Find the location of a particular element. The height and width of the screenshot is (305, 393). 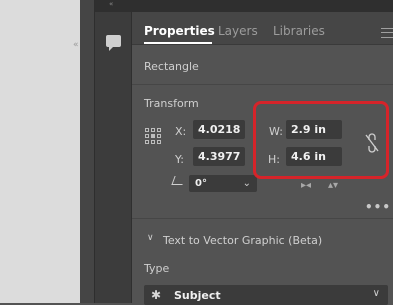

active-tab-indicator is located at coordinates (178, 43).